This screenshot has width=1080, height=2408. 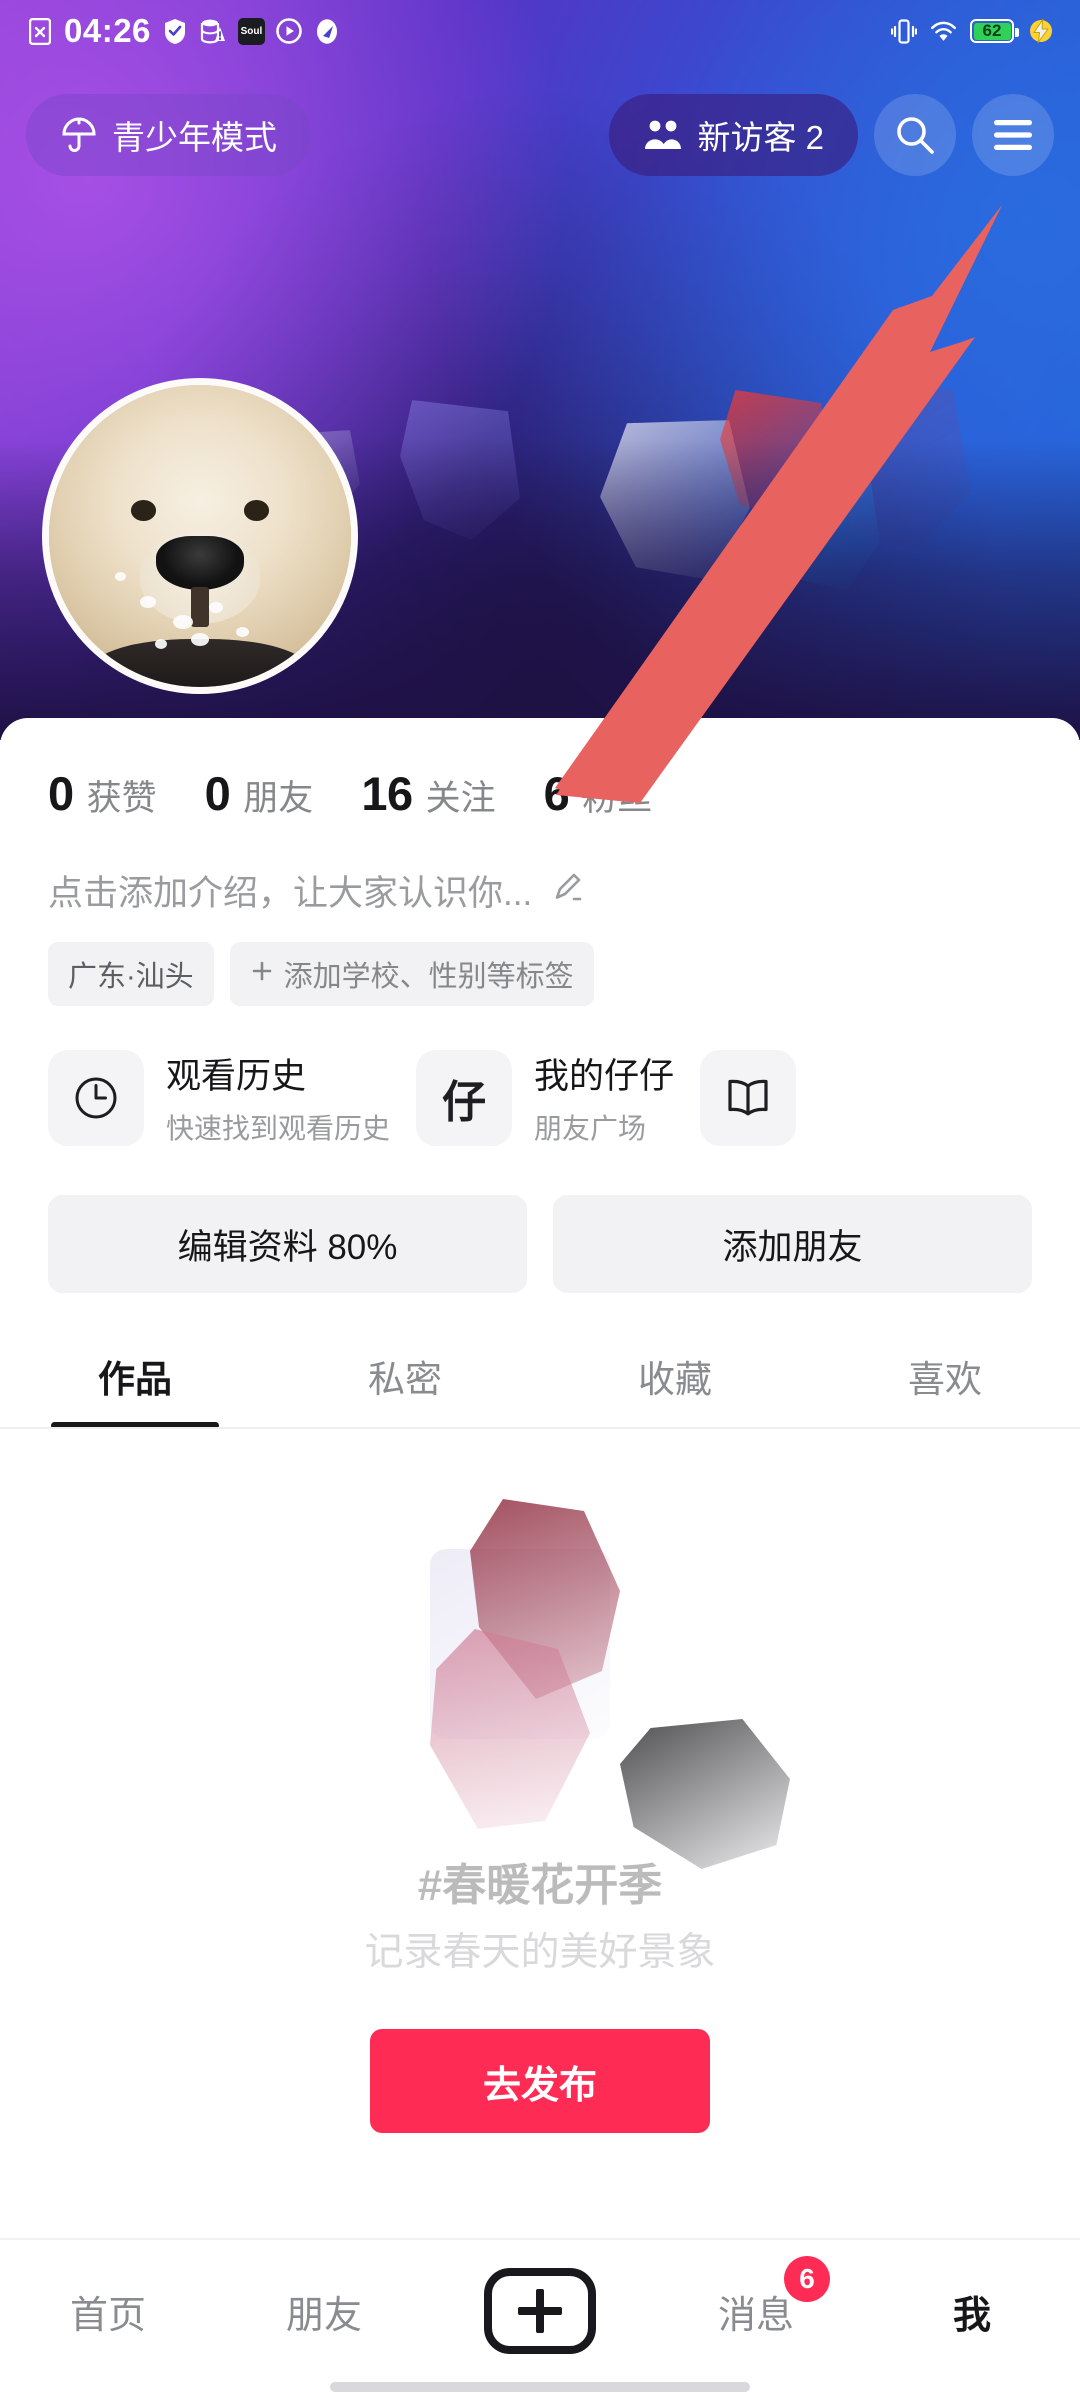 What do you see at coordinates (135, 1389) in the screenshot?
I see `tab-works: 作品` at bounding box center [135, 1389].